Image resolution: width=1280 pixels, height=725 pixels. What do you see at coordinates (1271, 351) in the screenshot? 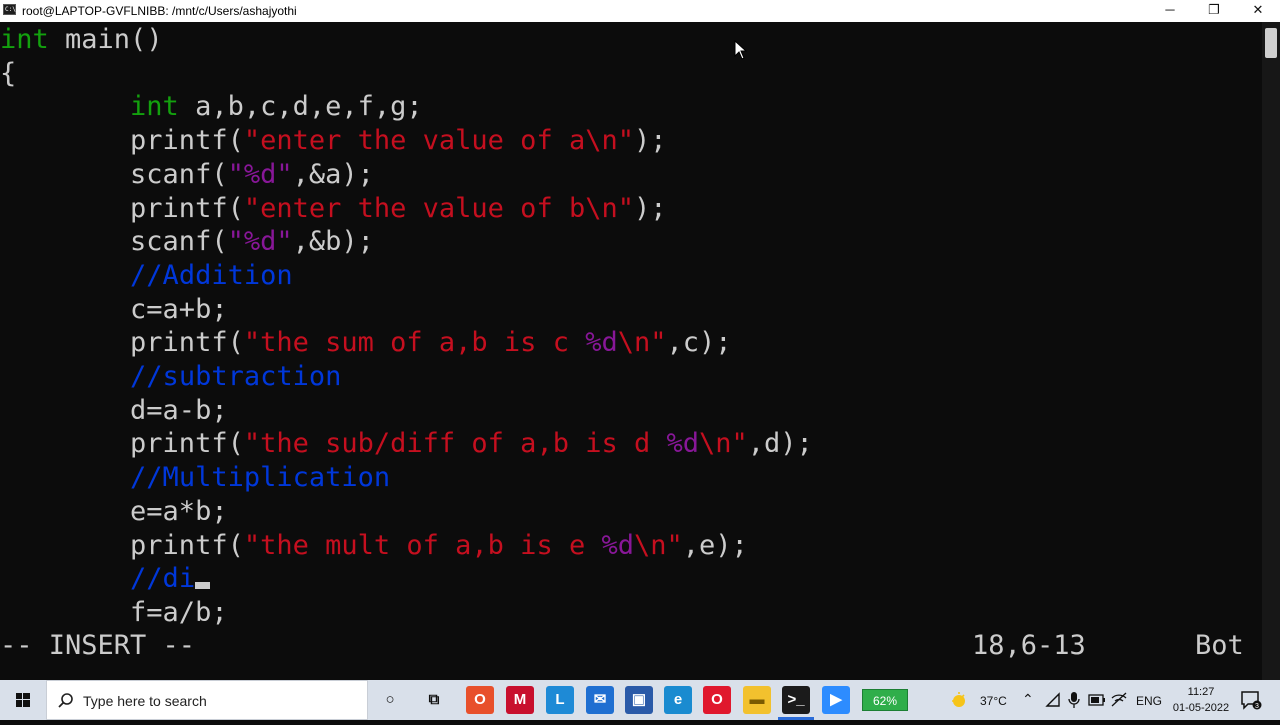
I see `vertical-scrollbar` at bounding box center [1271, 351].